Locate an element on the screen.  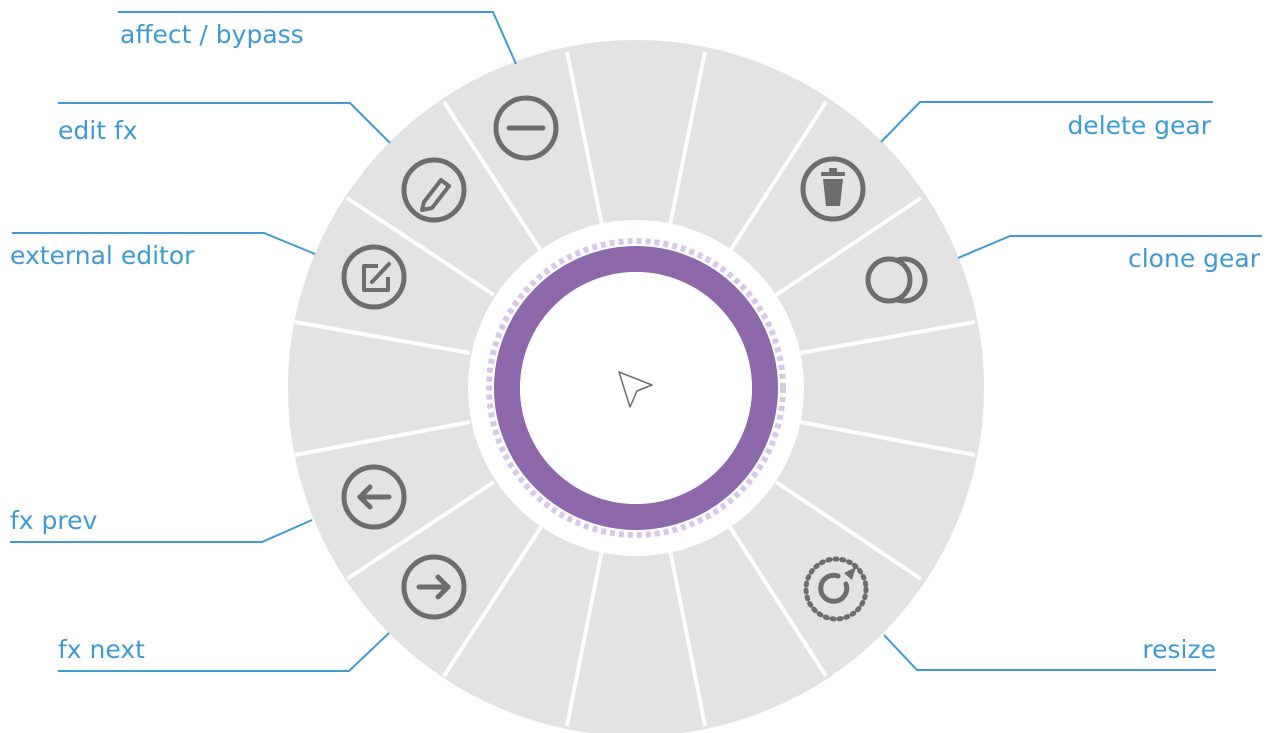
label-affect-bypass: affect / bypass is located at coordinates (212, 34).